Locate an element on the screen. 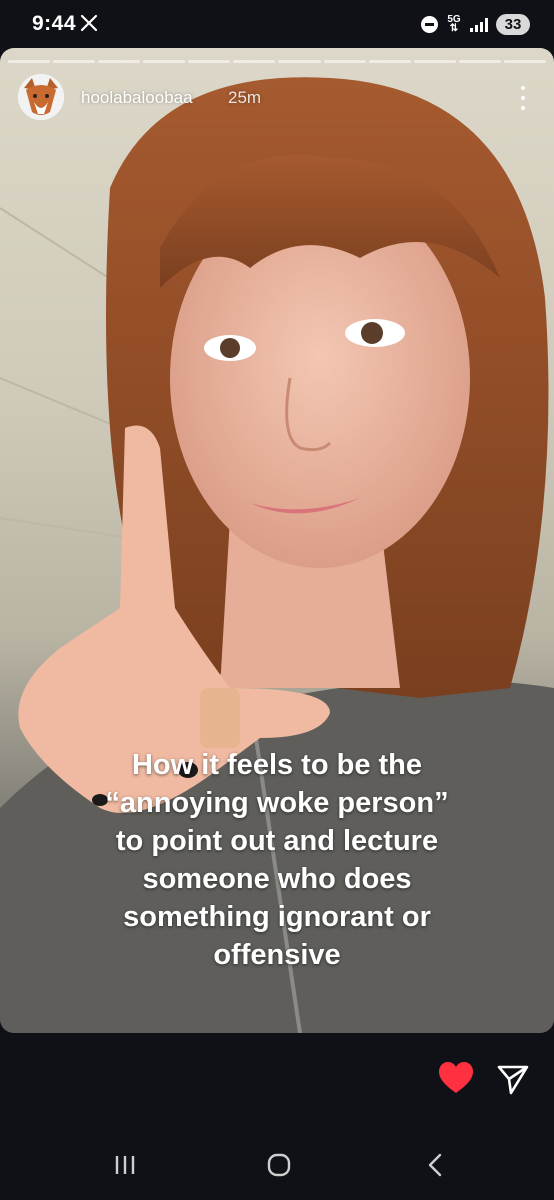 The width and height of the screenshot is (554, 1200). battery-icon: 33 is located at coordinates (513, 24).